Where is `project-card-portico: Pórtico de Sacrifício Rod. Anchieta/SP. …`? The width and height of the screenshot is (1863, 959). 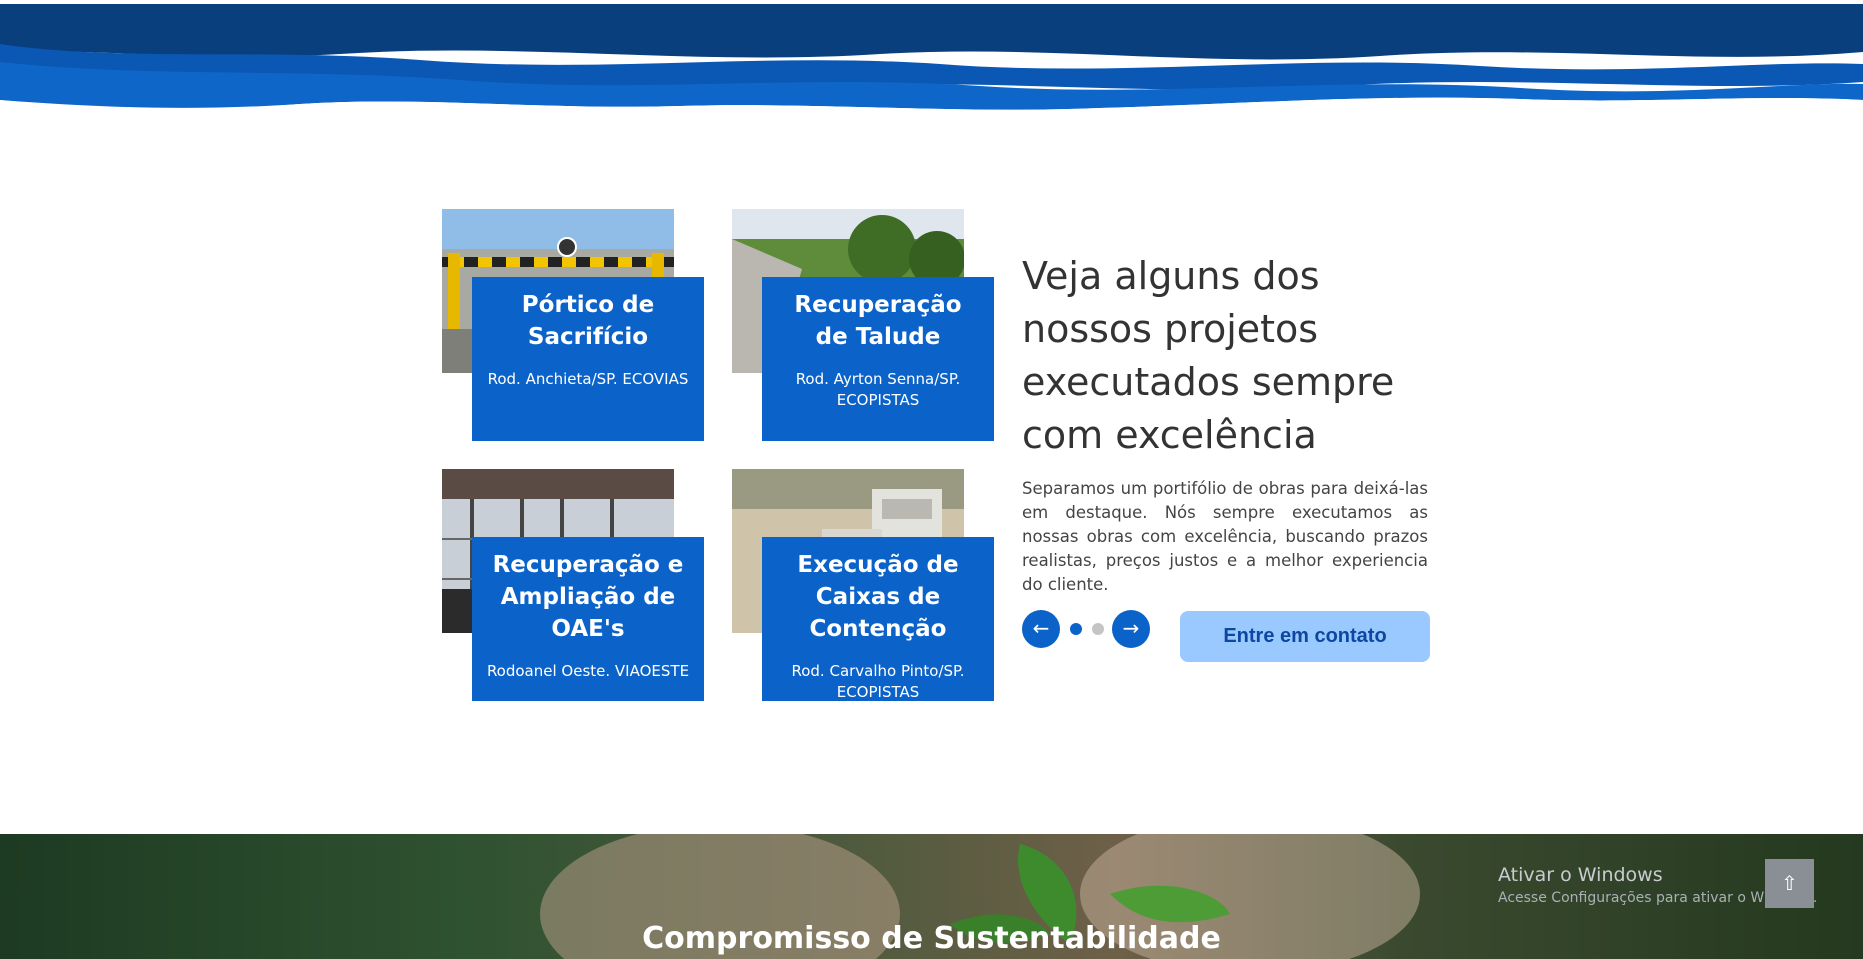 project-card-portico: Pórtico de Sacrifício Rod. Anchieta/SP. … is located at coordinates (588, 326).